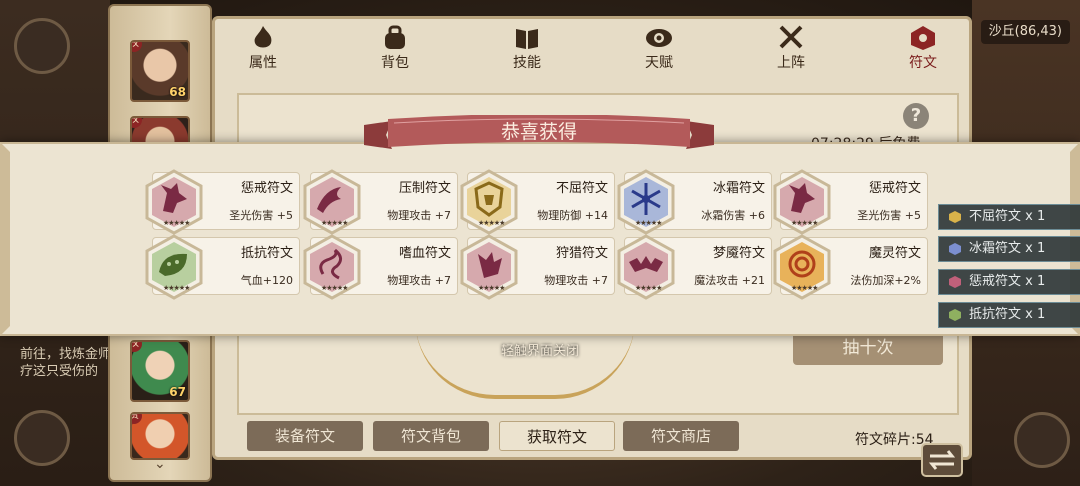 This screenshot has width=1080, height=486. Describe the element at coordinates (885, 280) in the screenshot. I see `rune-stat: 法伤加深+2%` at that location.